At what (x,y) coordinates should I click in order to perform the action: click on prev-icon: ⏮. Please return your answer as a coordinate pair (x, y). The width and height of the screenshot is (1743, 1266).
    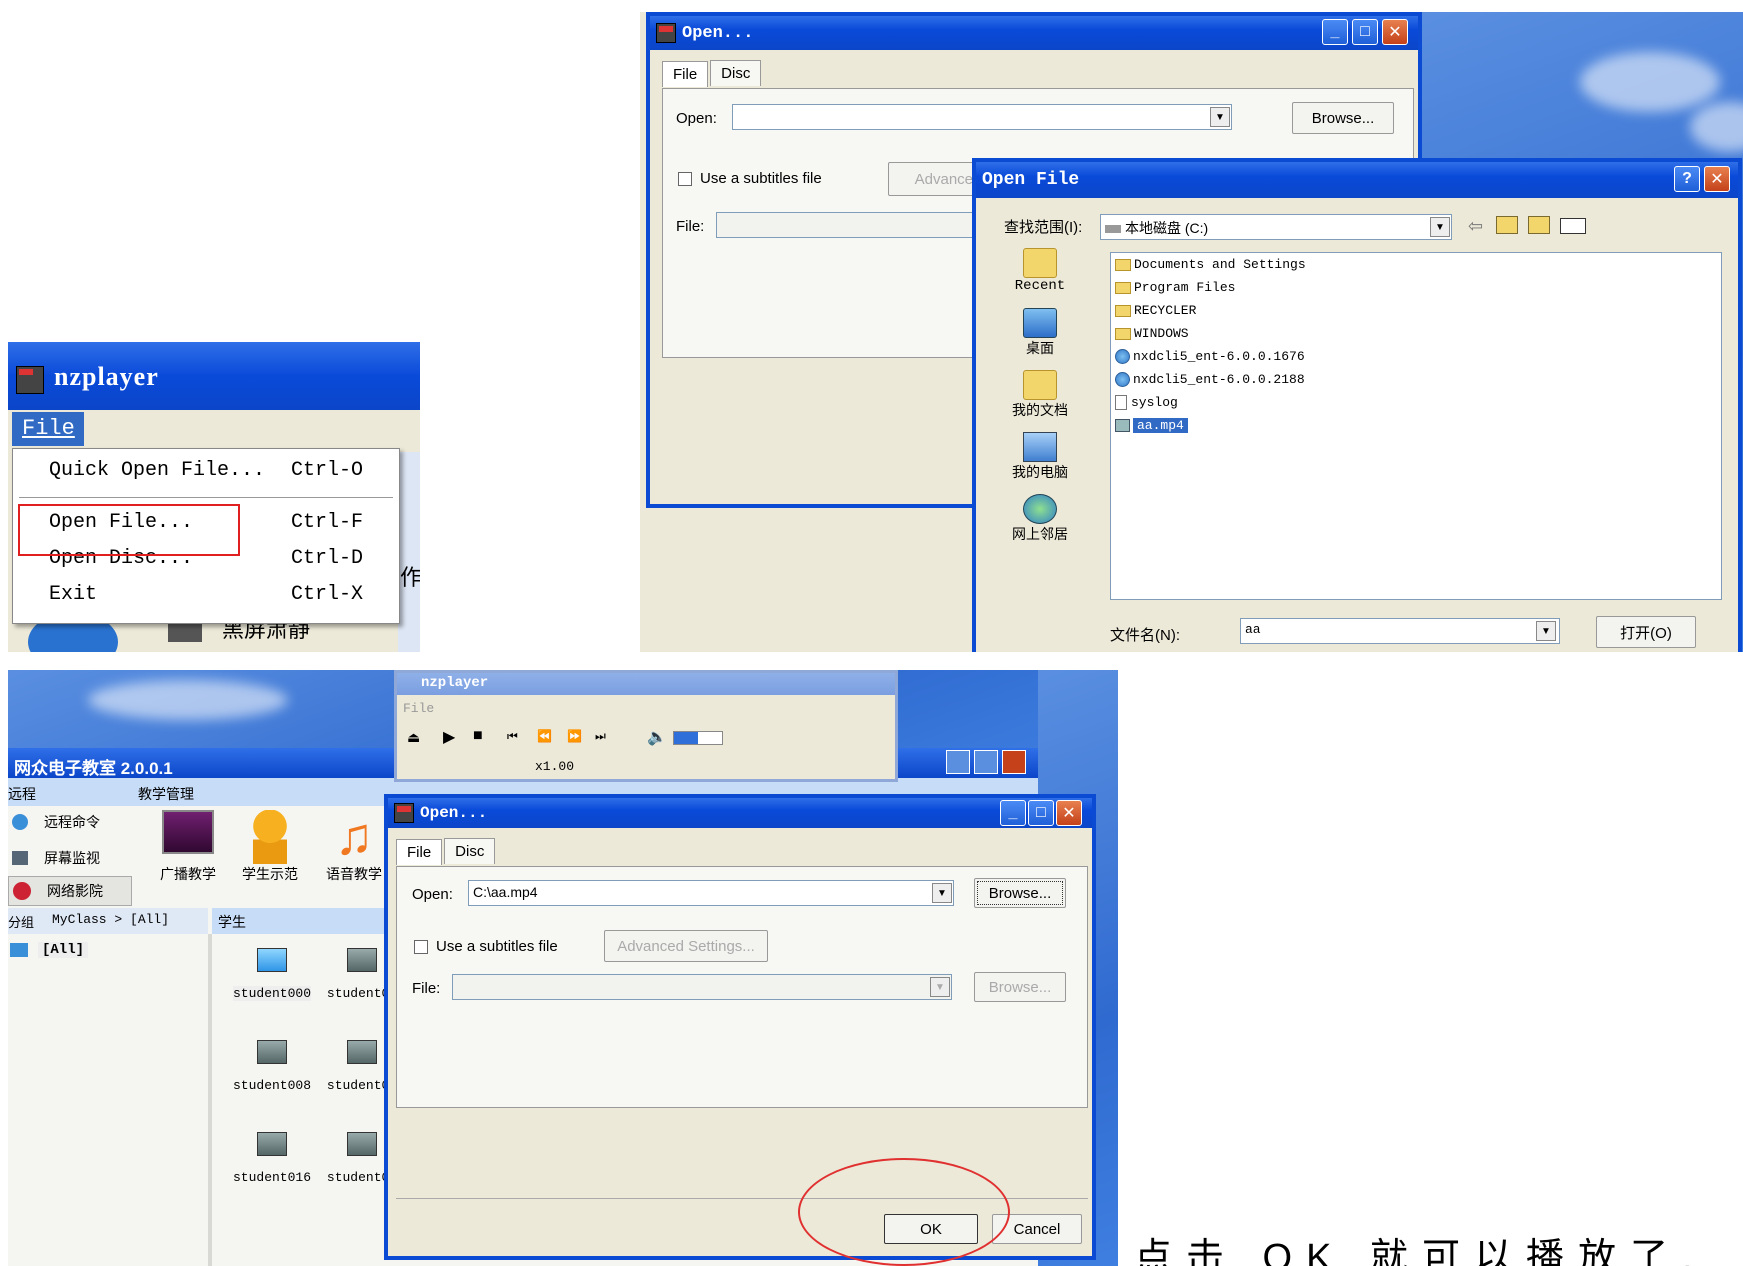
    Looking at the image, I should click on (512, 736).